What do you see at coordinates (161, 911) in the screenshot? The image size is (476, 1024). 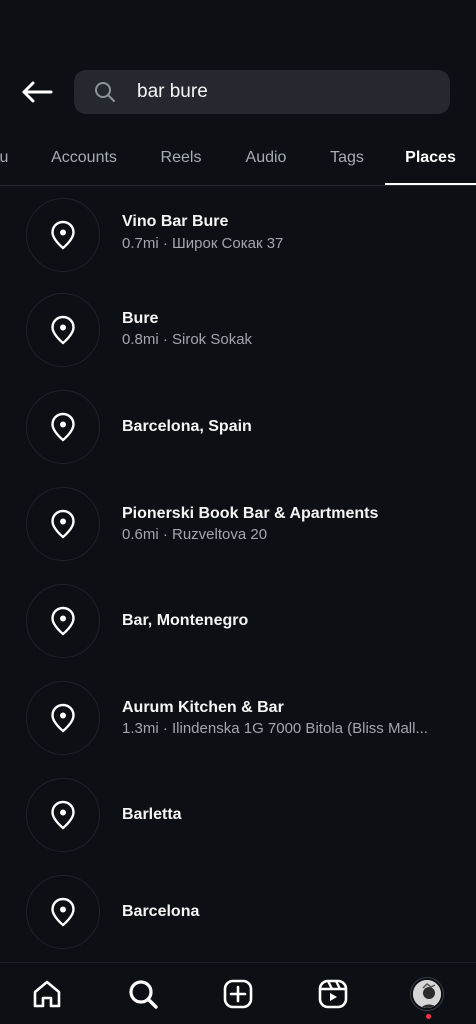 I see `place-name: Barcelona` at bounding box center [161, 911].